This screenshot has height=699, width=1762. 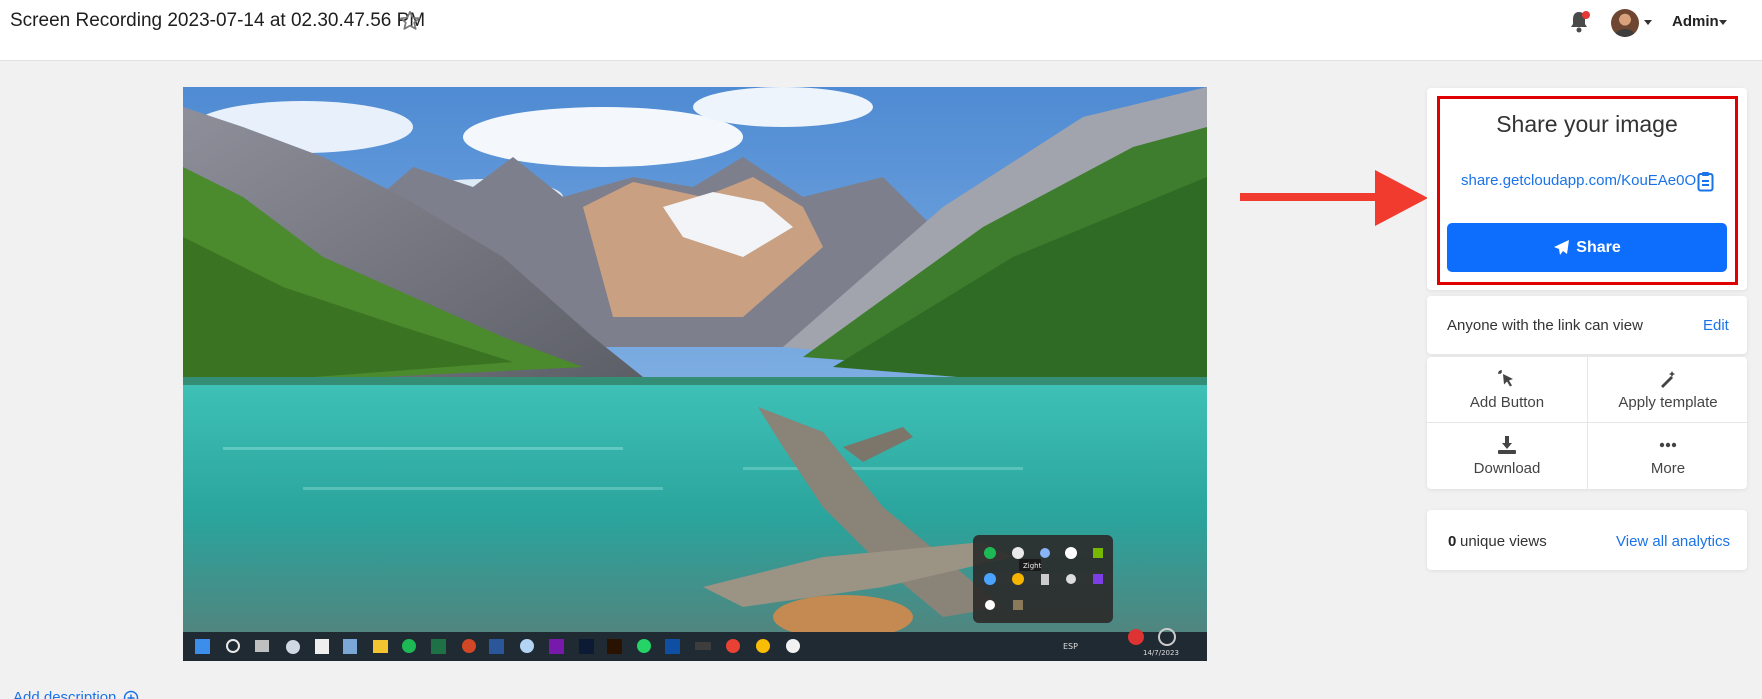 What do you see at coordinates (1625, 23) in the screenshot?
I see `avatar` at bounding box center [1625, 23].